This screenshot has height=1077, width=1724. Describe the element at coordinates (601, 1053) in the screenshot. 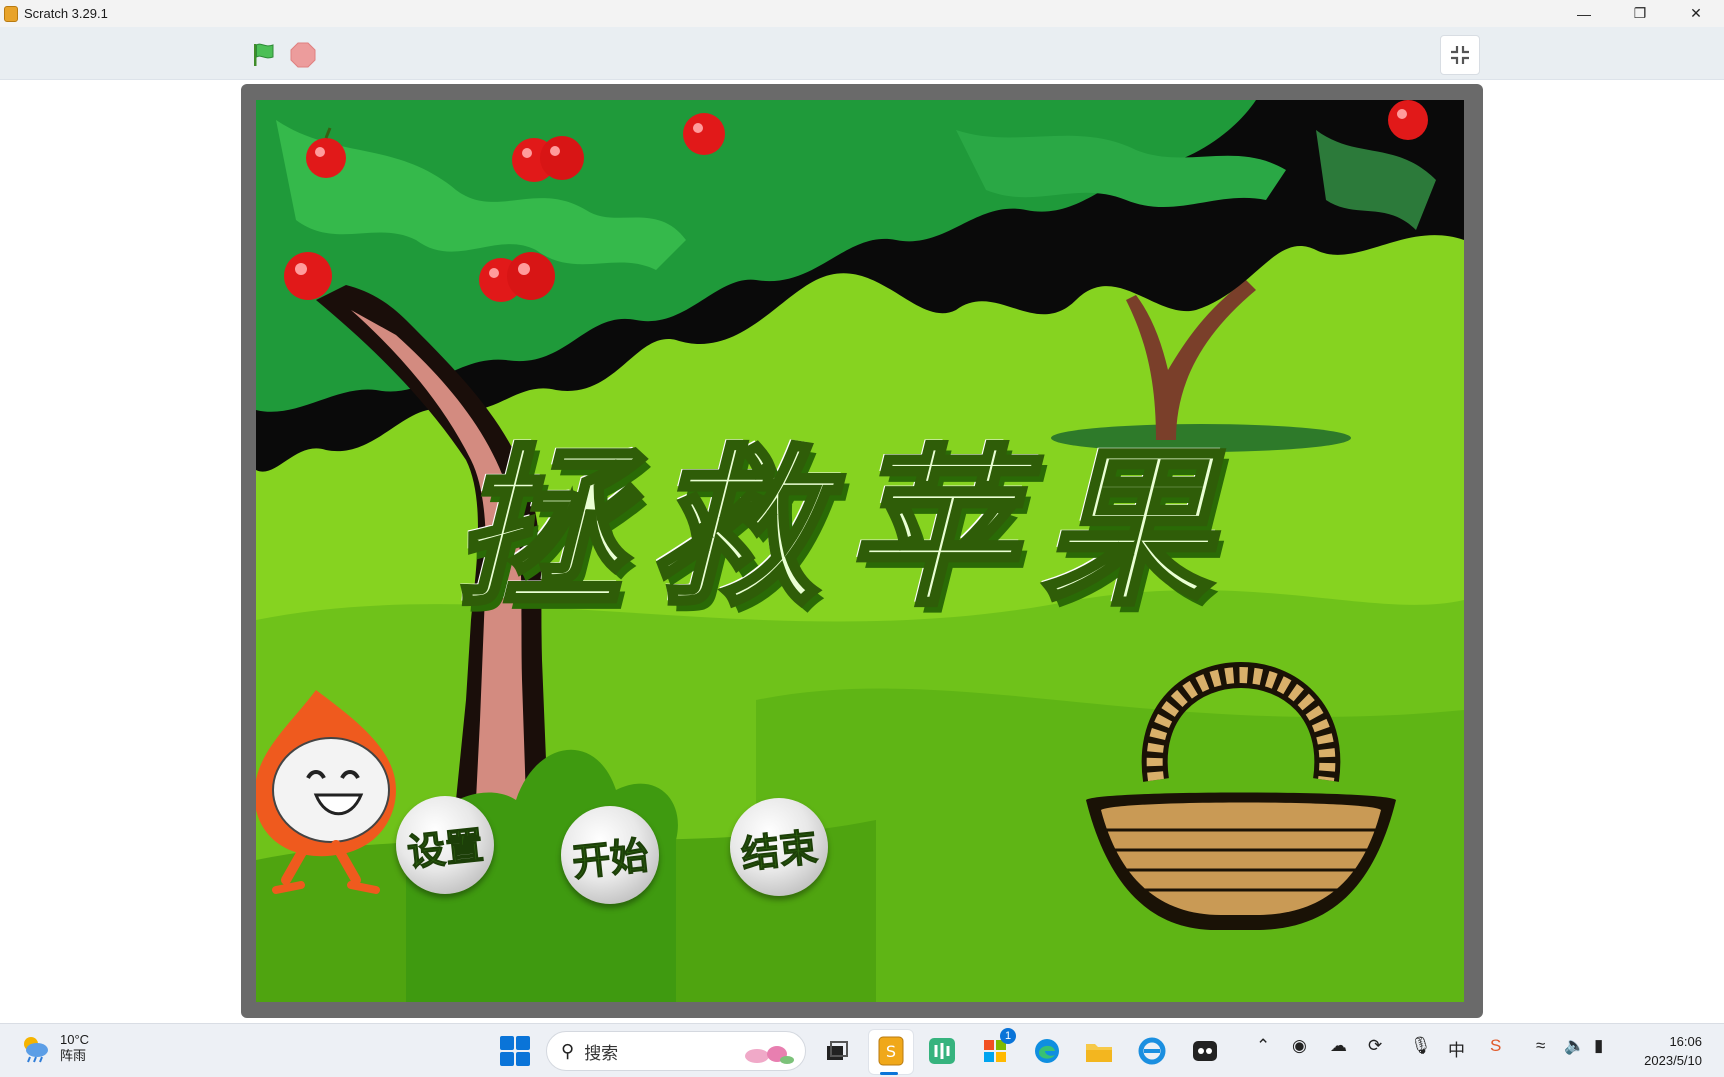

I see `search-label: 搜索` at that location.